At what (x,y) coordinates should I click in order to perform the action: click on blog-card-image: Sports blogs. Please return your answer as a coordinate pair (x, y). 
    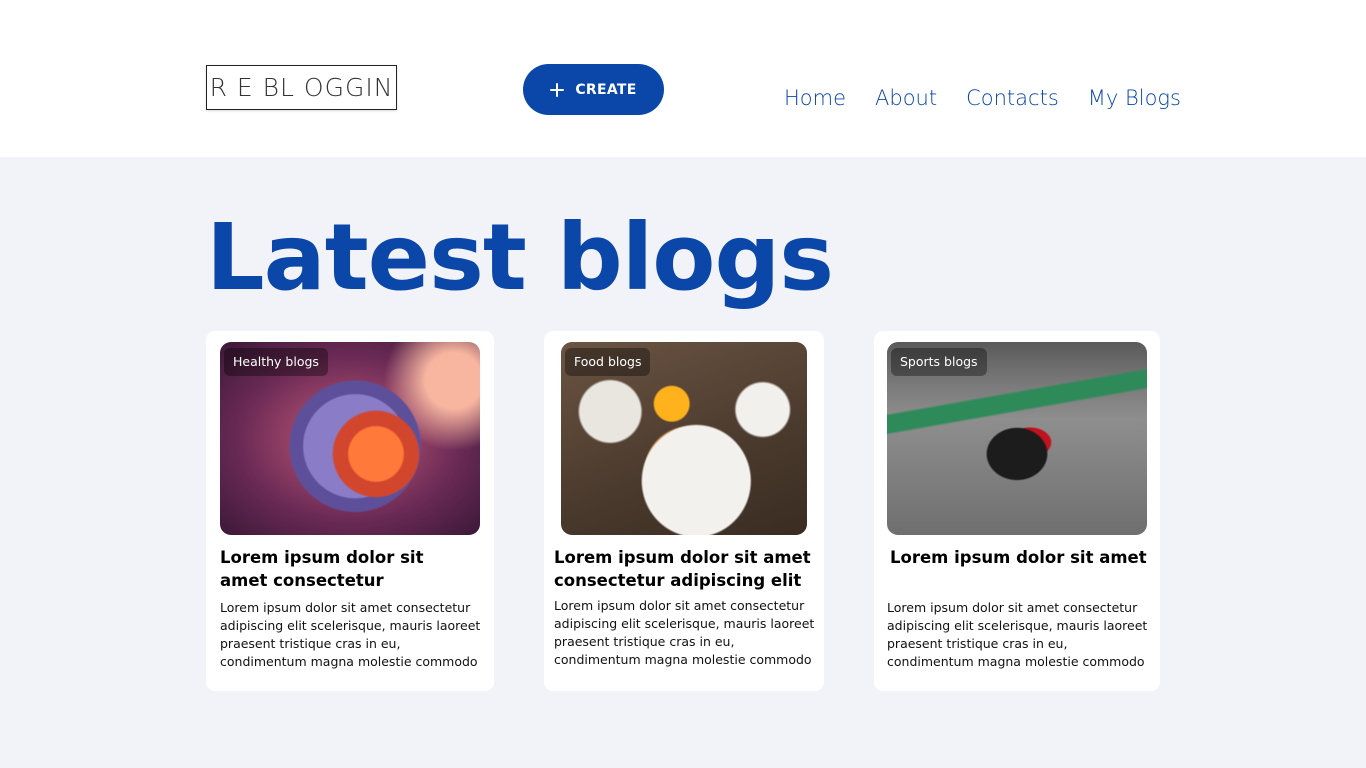
    Looking at the image, I should click on (1017, 438).